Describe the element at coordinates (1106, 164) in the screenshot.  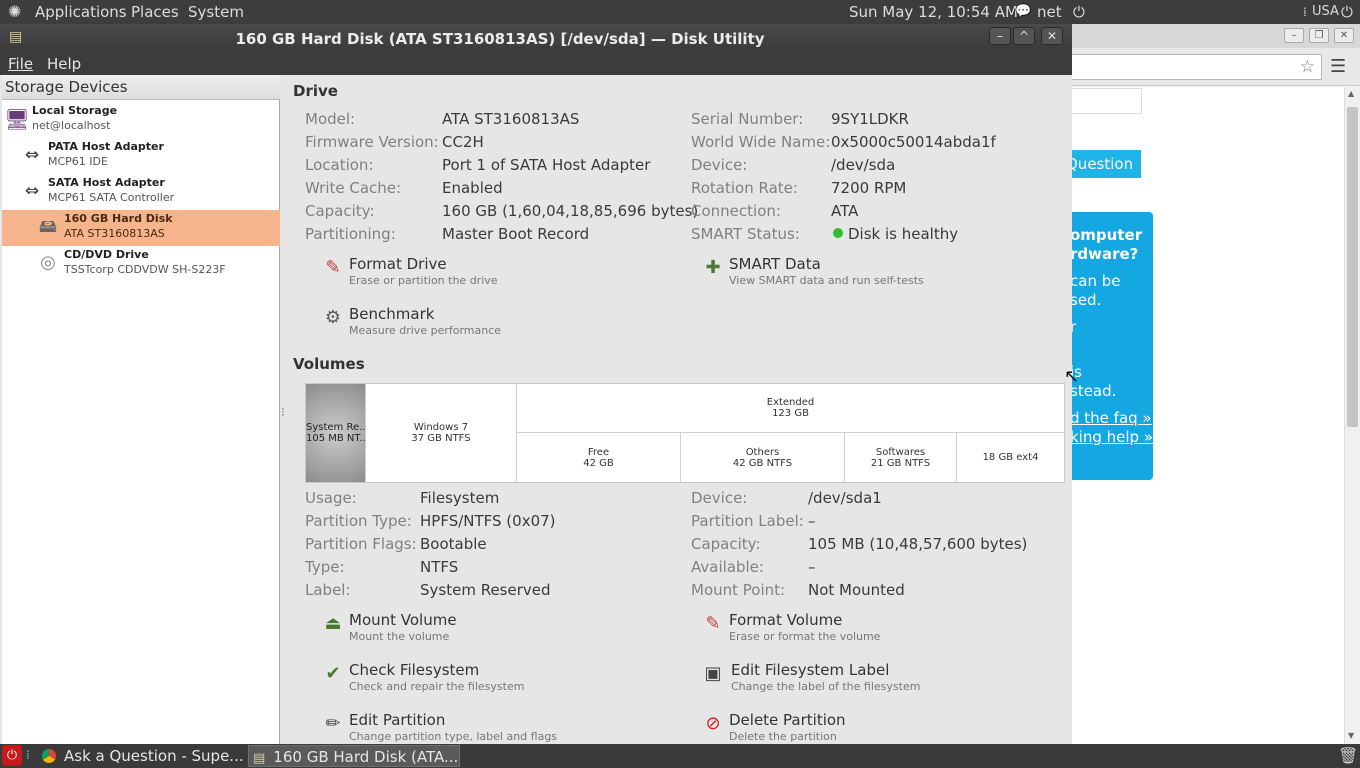
I see `ask-question-button: Question` at that location.